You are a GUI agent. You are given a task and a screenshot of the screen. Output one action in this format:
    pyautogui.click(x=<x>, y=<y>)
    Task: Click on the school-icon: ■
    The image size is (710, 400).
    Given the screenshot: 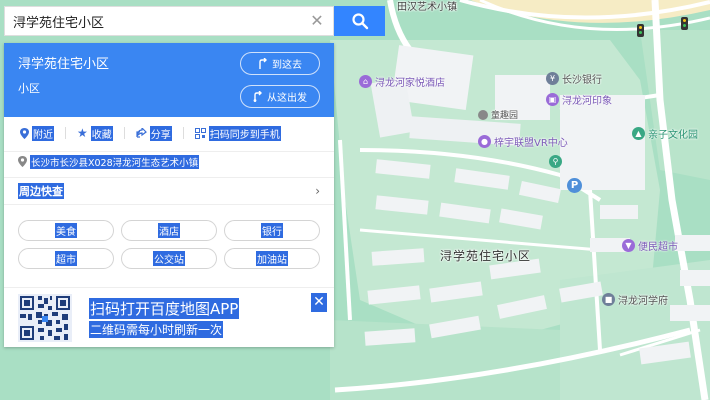 What is the action you would take?
    pyautogui.click(x=608, y=299)
    